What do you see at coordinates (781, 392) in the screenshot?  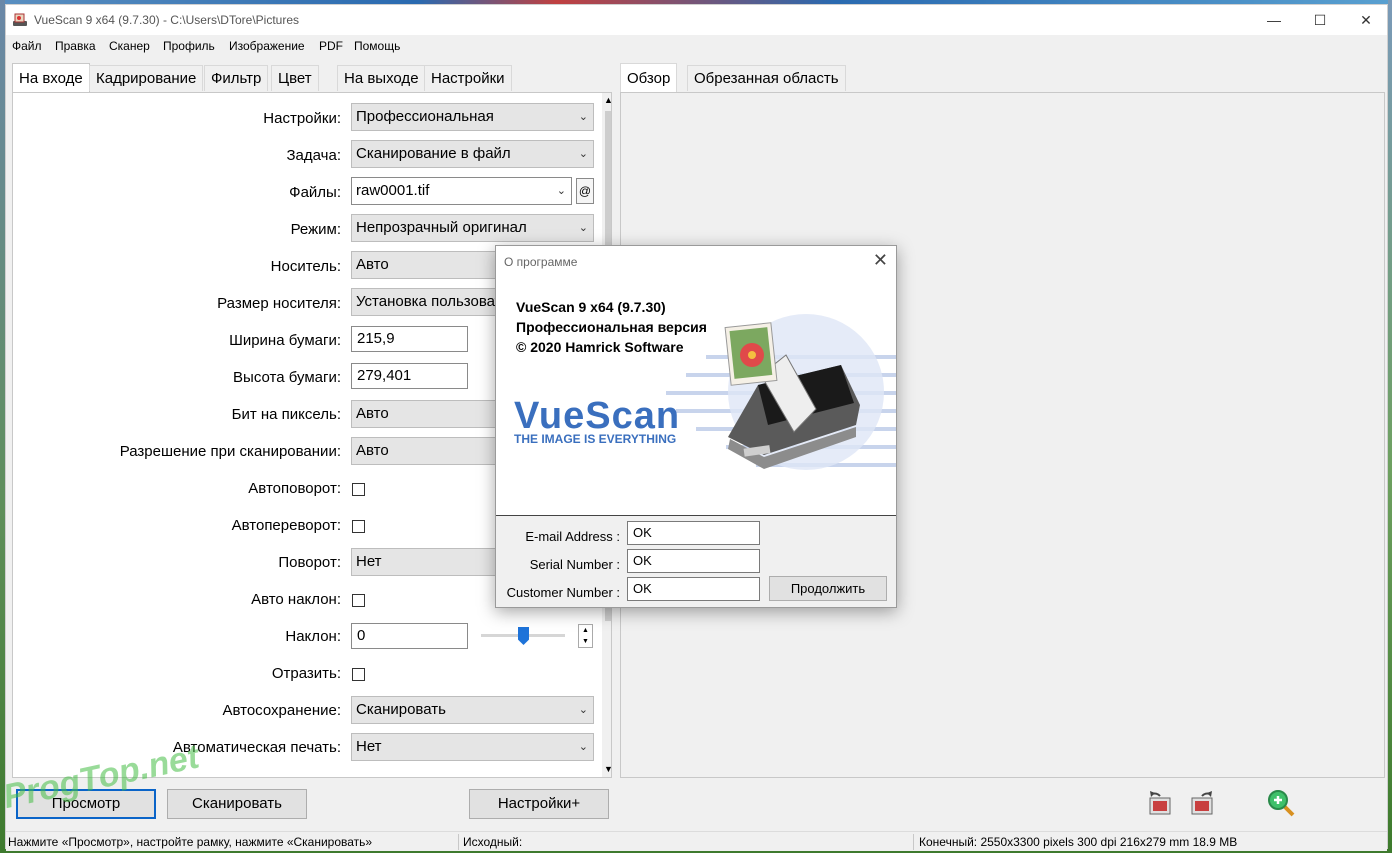 I see `scanner-illustration` at bounding box center [781, 392].